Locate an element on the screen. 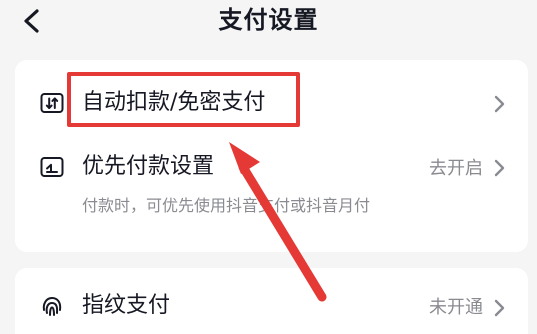 The width and height of the screenshot is (537, 334). auto-deduct-icon is located at coordinates (52, 103).